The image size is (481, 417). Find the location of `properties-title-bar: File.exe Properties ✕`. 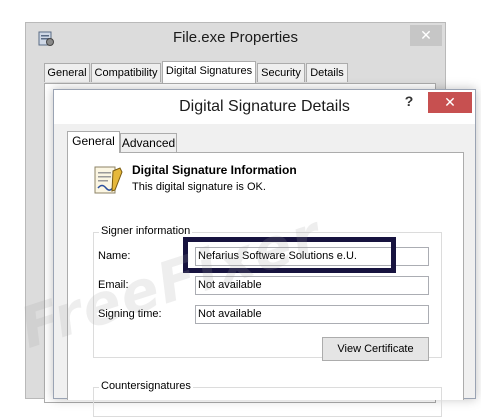

properties-title-bar: File.exe Properties ✕ is located at coordinates (235, 38).